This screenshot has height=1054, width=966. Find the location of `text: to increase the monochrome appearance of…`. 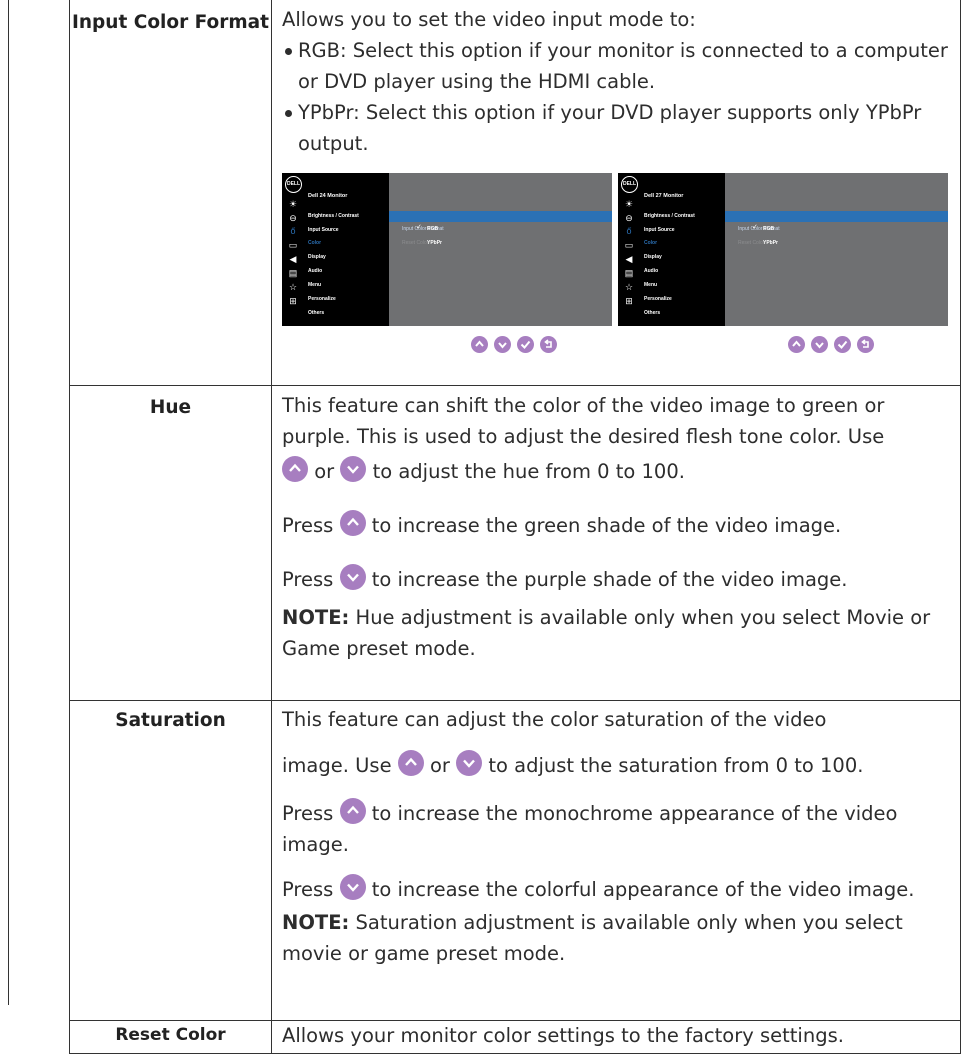

text: to increase the monochrome appearance of… is located at coordinates (590, 829).